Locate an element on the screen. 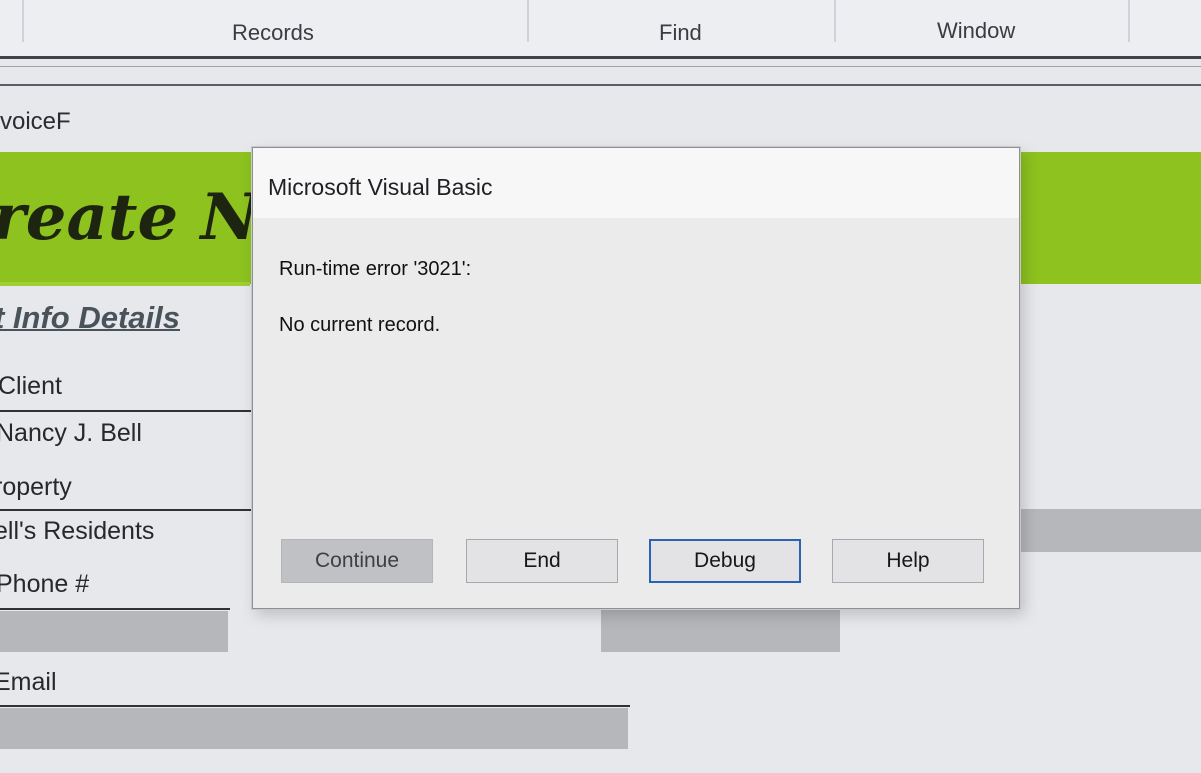  property-label: roperty is located at coordinates (36, 487).